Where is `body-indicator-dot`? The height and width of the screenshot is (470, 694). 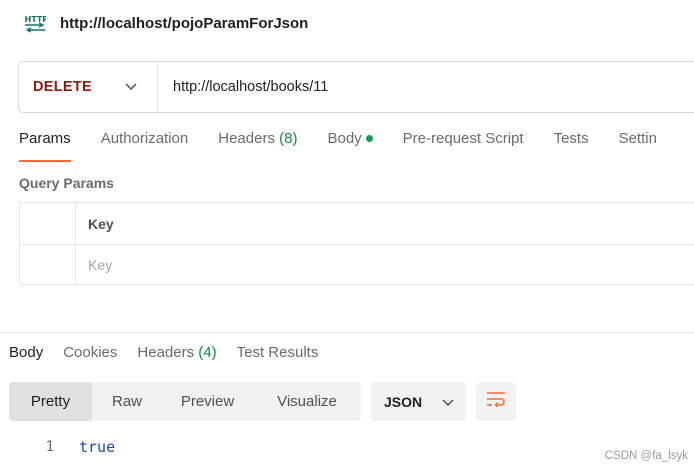
body-indicator-dot is located at coordinates (369, 138).